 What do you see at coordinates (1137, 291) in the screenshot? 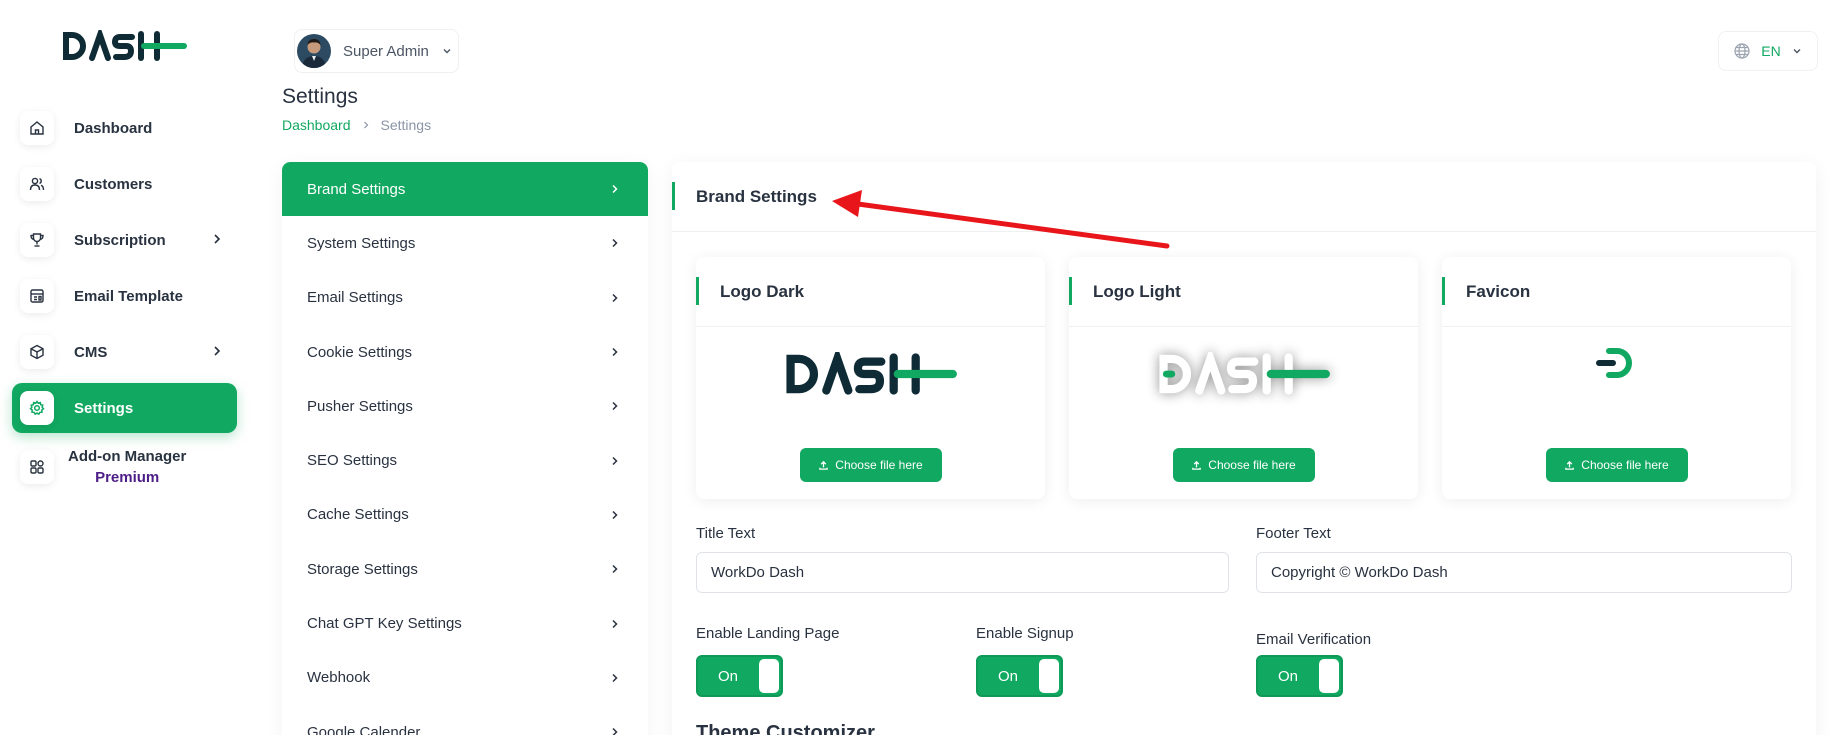
I see `logo-card-title: Logo Light` at bounding box center [1137, 291].